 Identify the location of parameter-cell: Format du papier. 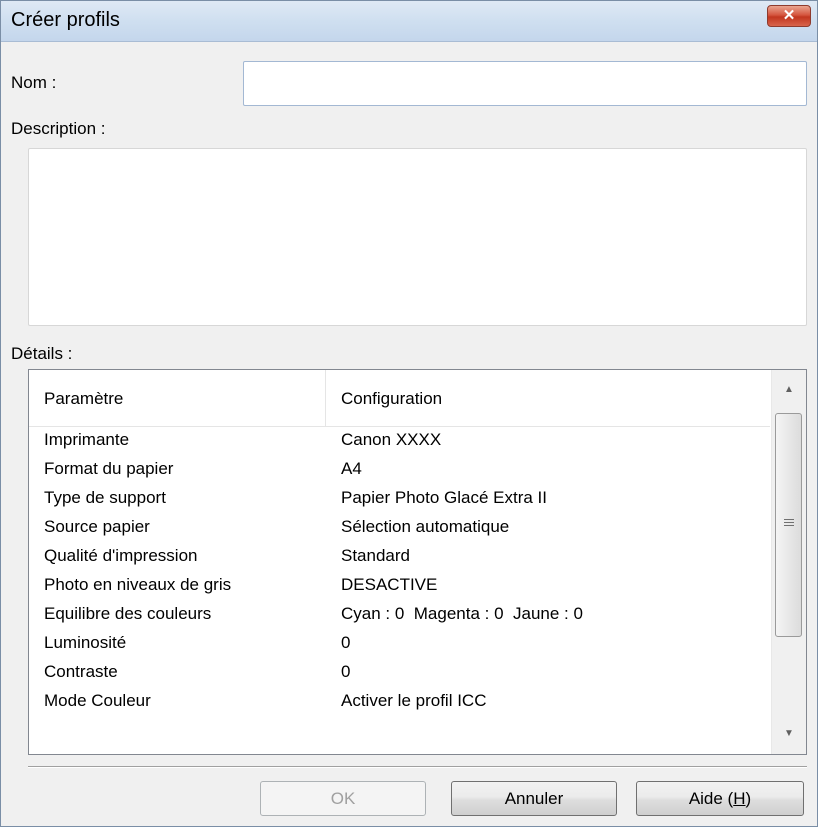
(109, 468).